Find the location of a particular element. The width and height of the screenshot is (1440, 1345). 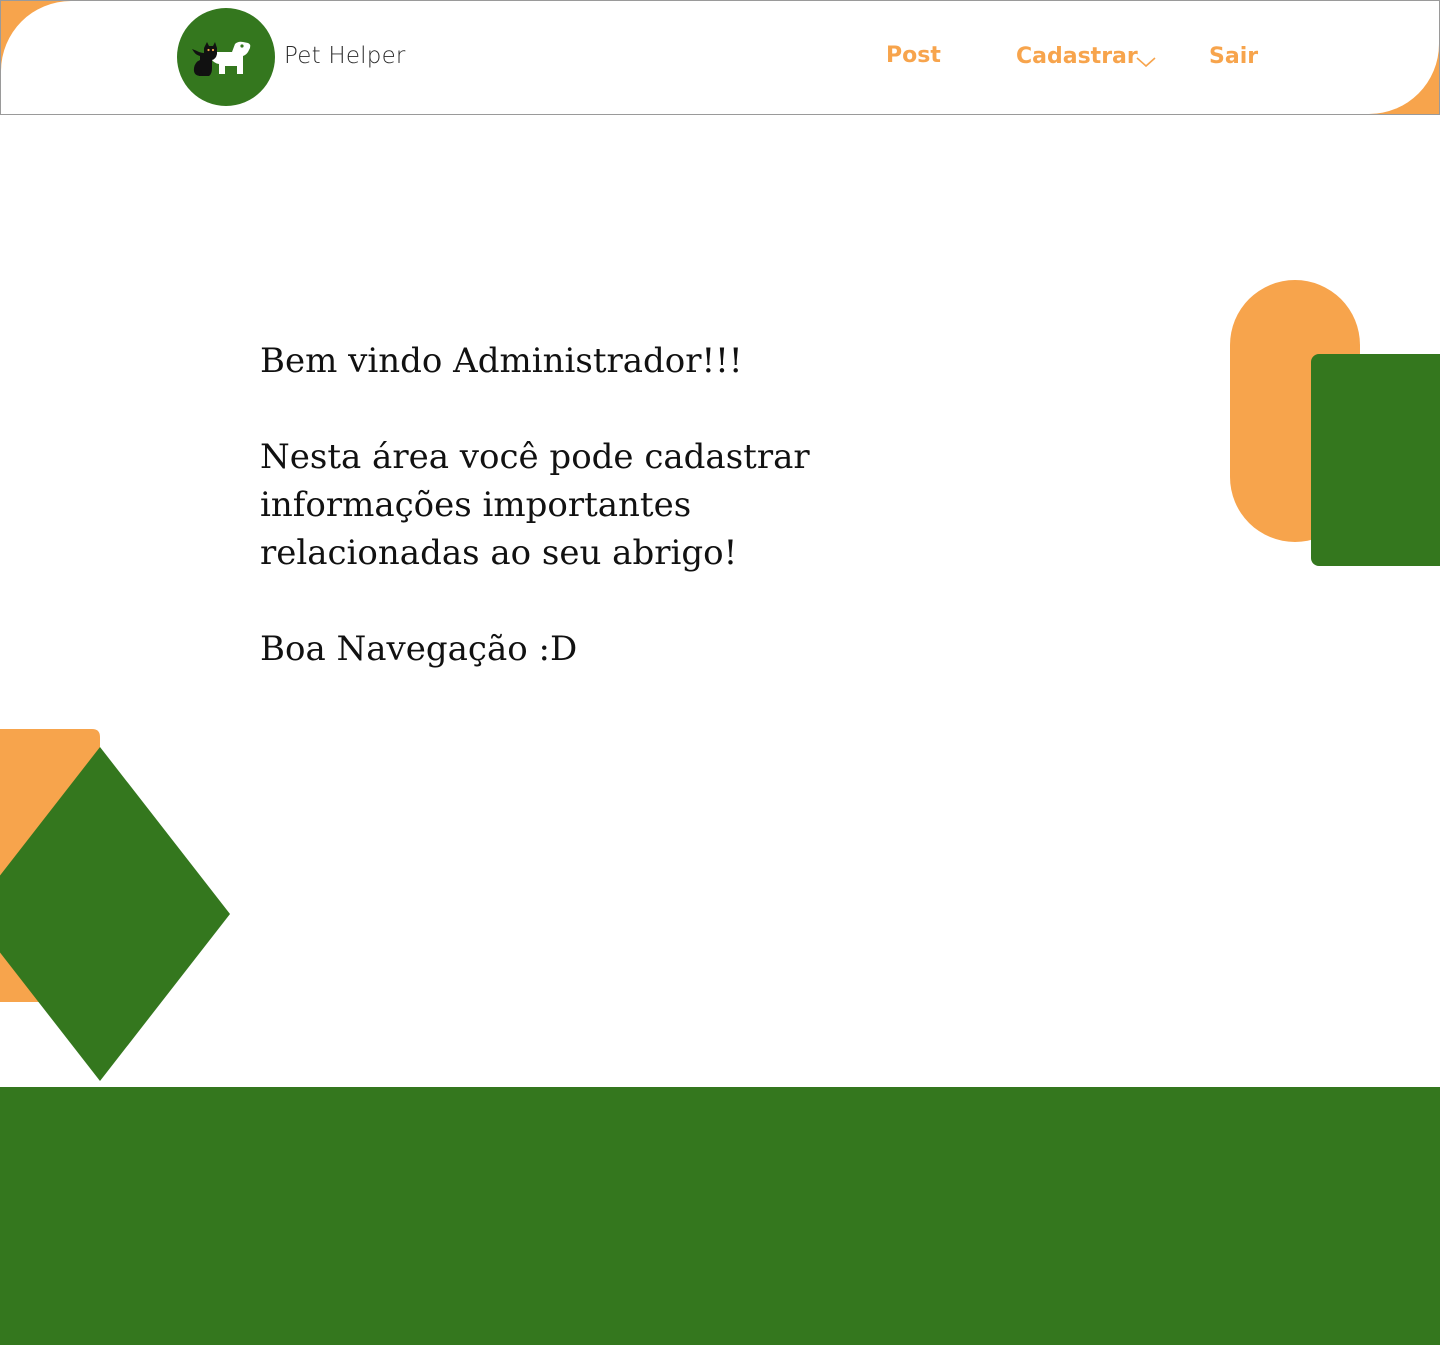

nav-sair-link: Sair is located at coordinates (1233, 56).